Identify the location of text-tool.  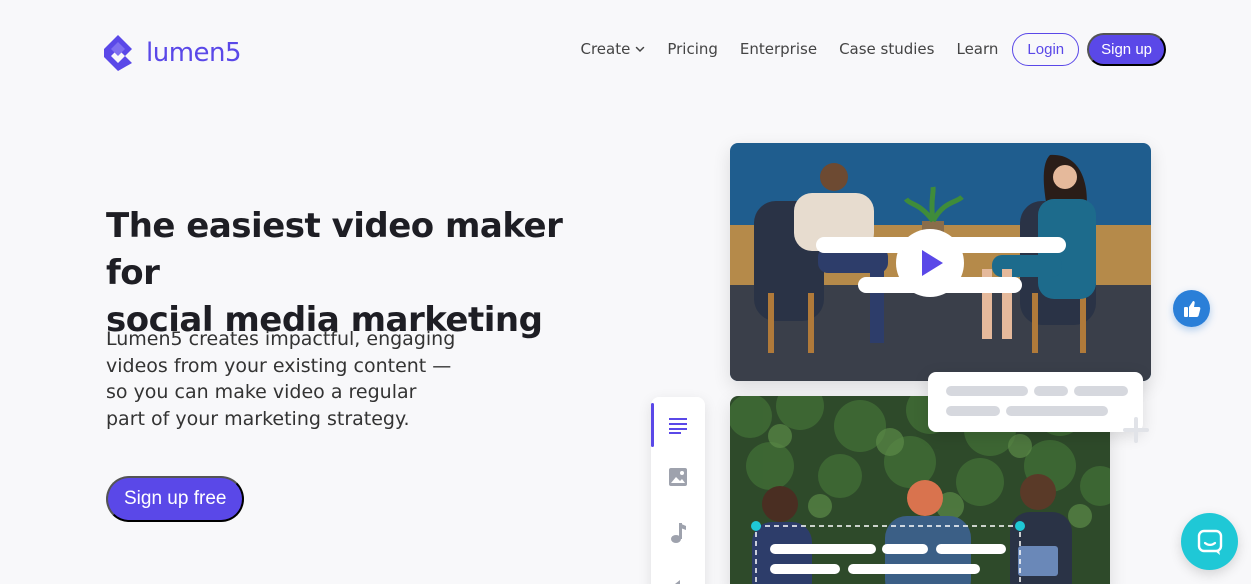
(678, 425).